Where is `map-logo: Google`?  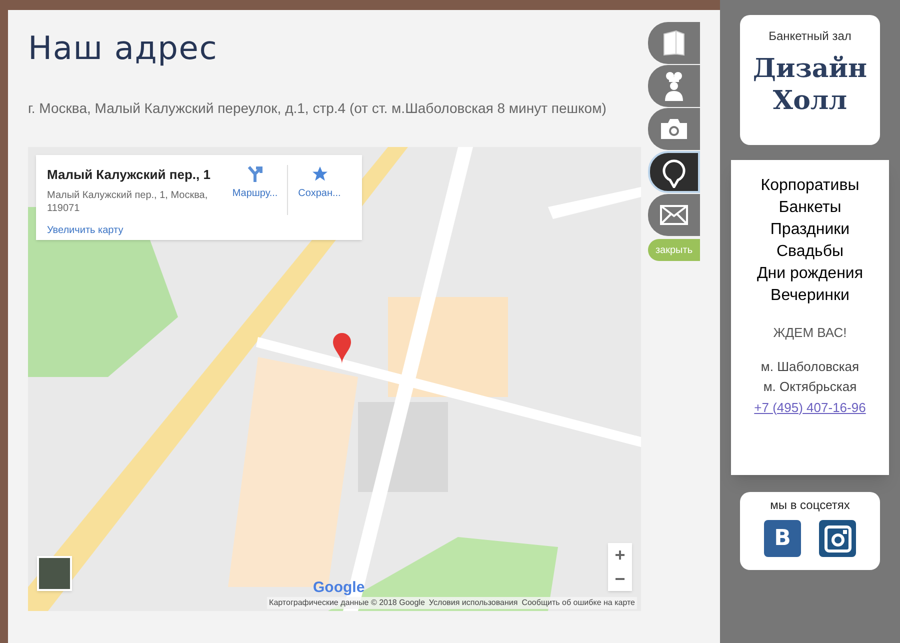
map-logo: Google is located at coordinates (339, 588).